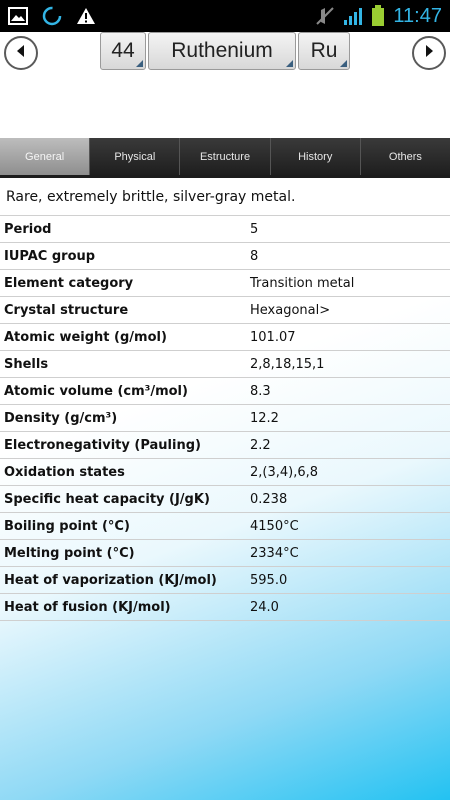 This screenshot has width=450, height=800. What do you see at coordinates (264, 418) in the screenshot?
I see `property-value: 12.2` at bounding box center [264, 418].